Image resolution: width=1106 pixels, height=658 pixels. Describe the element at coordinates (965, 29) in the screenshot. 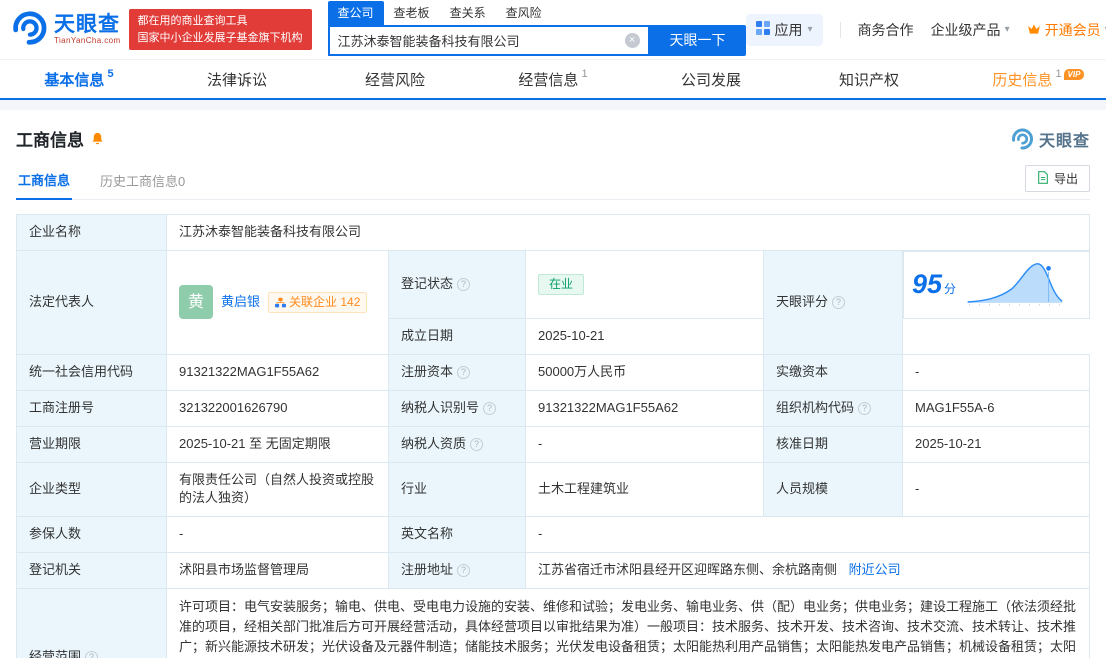

I see `enterprise-products-label: 企业级产品` at that location.